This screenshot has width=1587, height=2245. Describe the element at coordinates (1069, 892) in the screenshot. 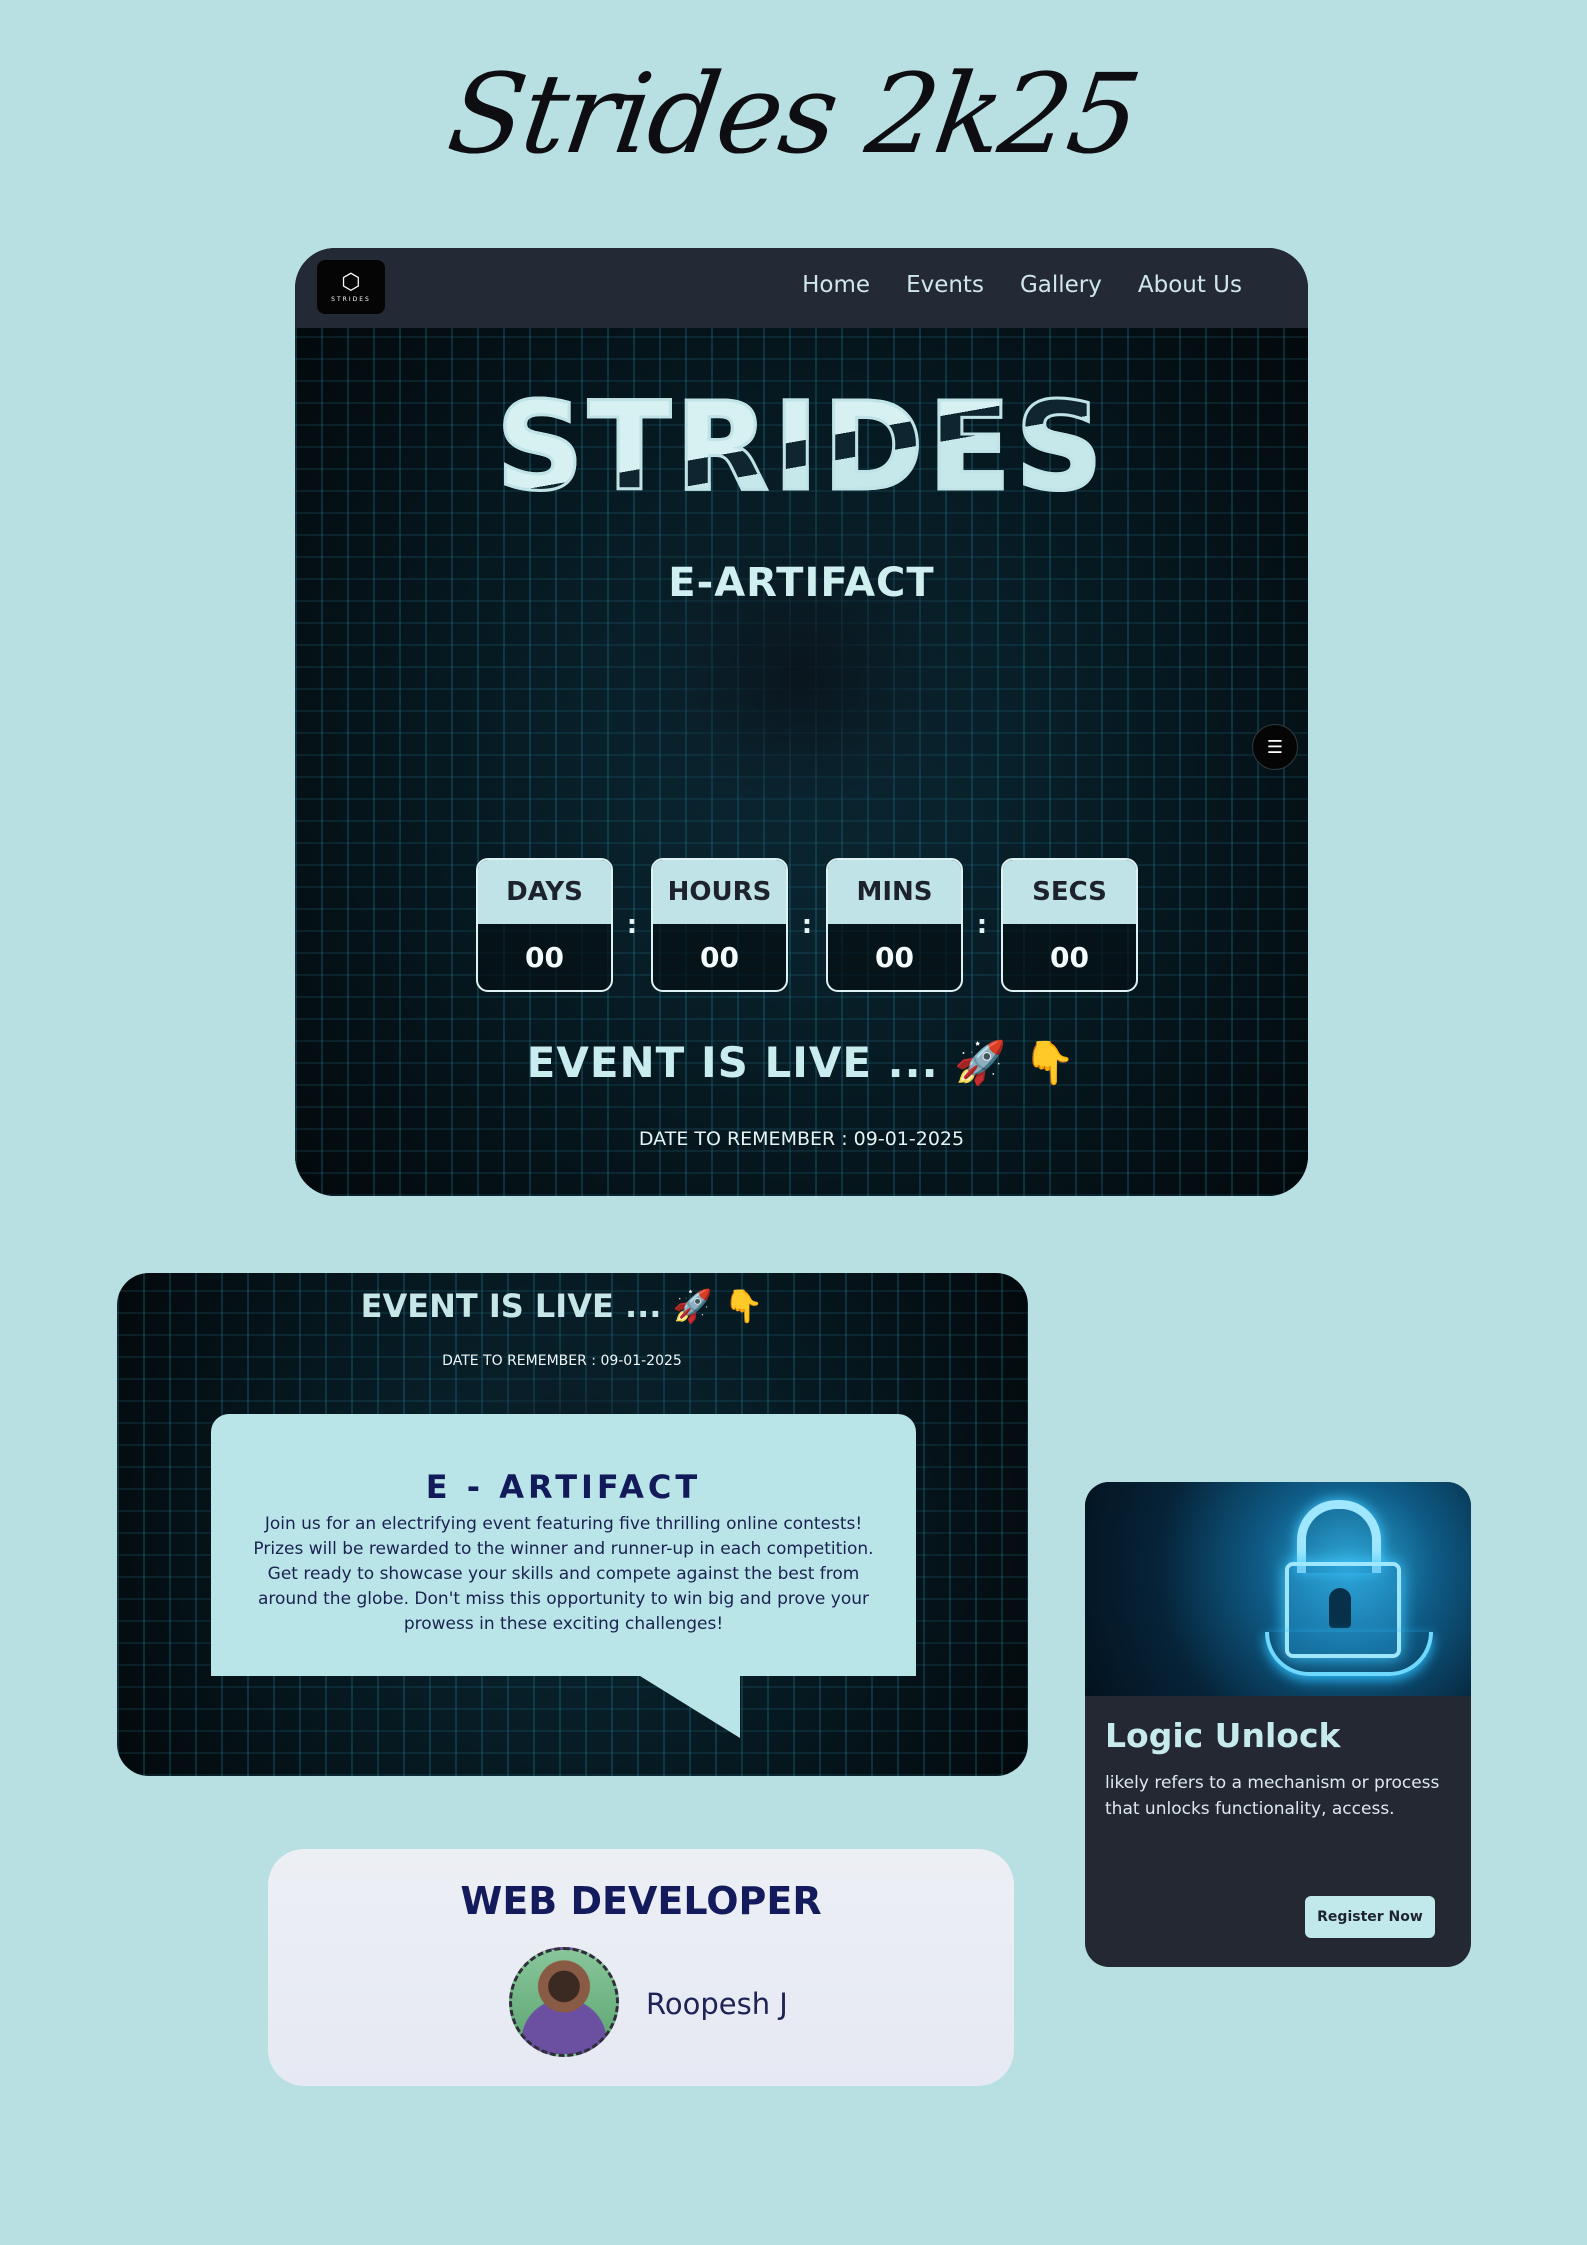

I see `countdown-label: SECS` at that location.